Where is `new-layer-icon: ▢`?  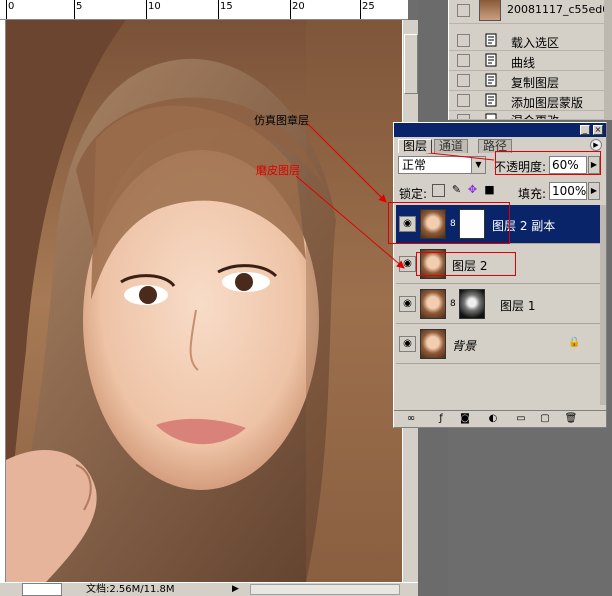 new-layer-icon: ▢ is located at coordinates (545, 419).